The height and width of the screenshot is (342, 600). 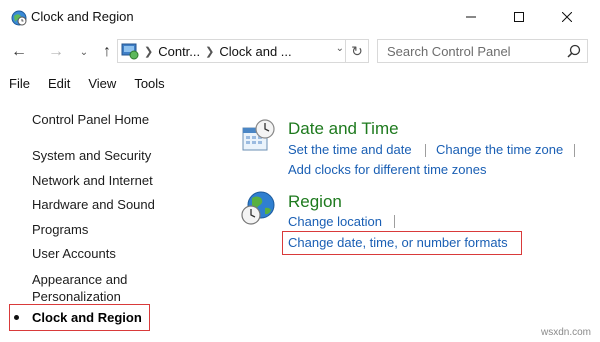 What do you see at coordinates (92, 180) in the screenshot?
I see `sidebar-item-network-internet: Network and Internet` at bounding box center [92, 180].